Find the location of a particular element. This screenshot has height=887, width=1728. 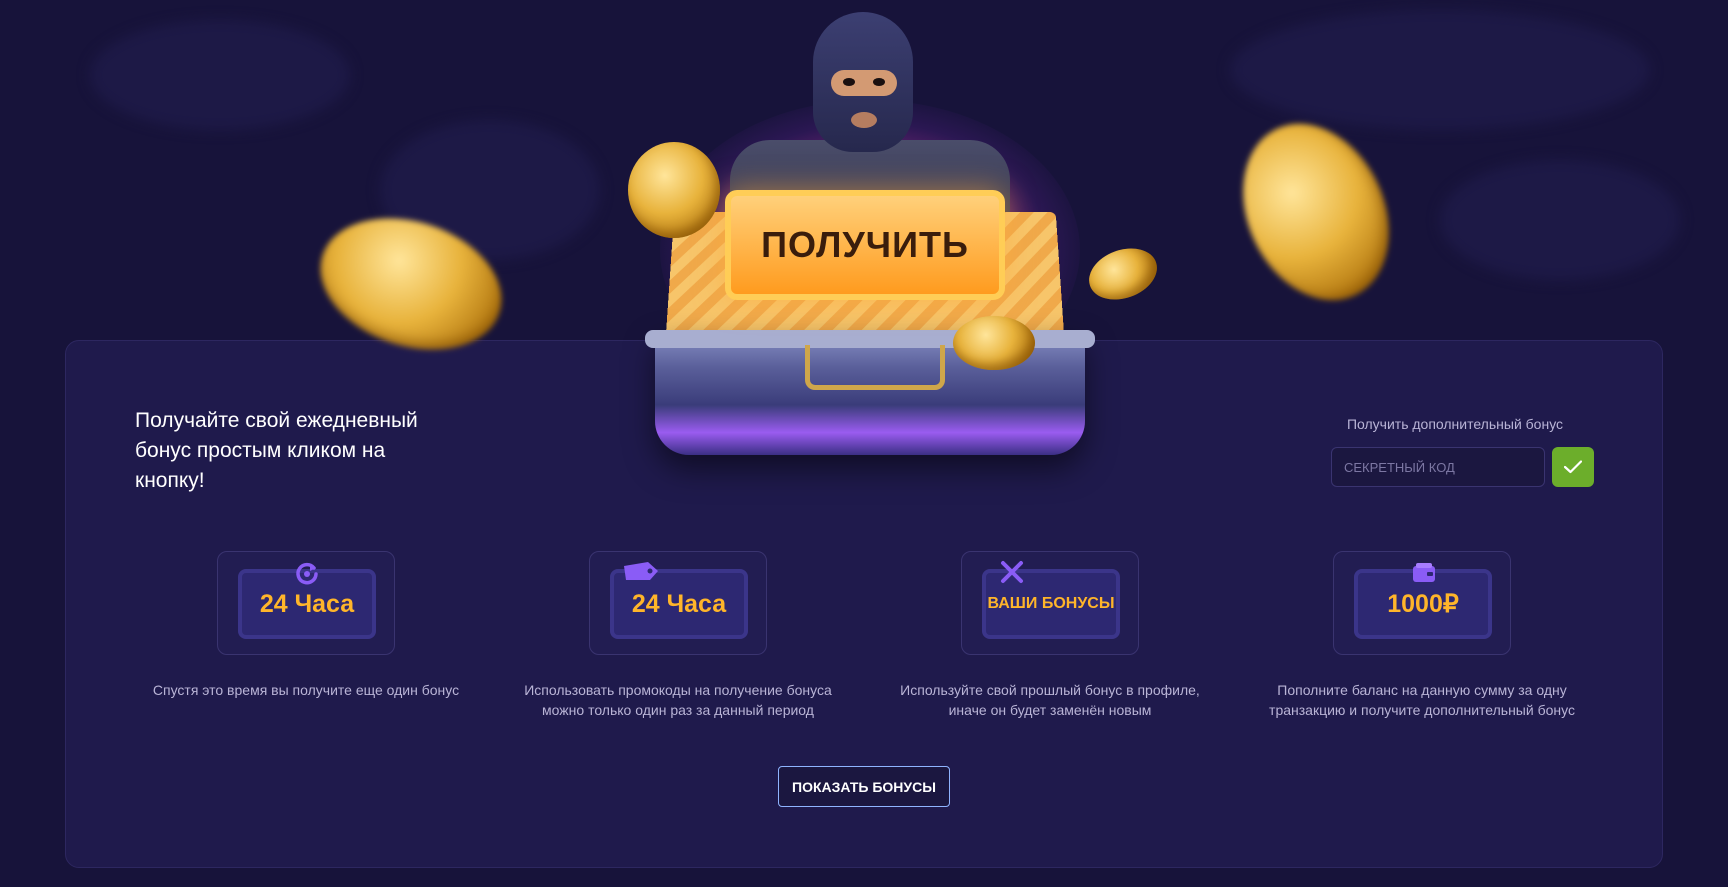

wallet-icon is located at coordinates (1424, 572).